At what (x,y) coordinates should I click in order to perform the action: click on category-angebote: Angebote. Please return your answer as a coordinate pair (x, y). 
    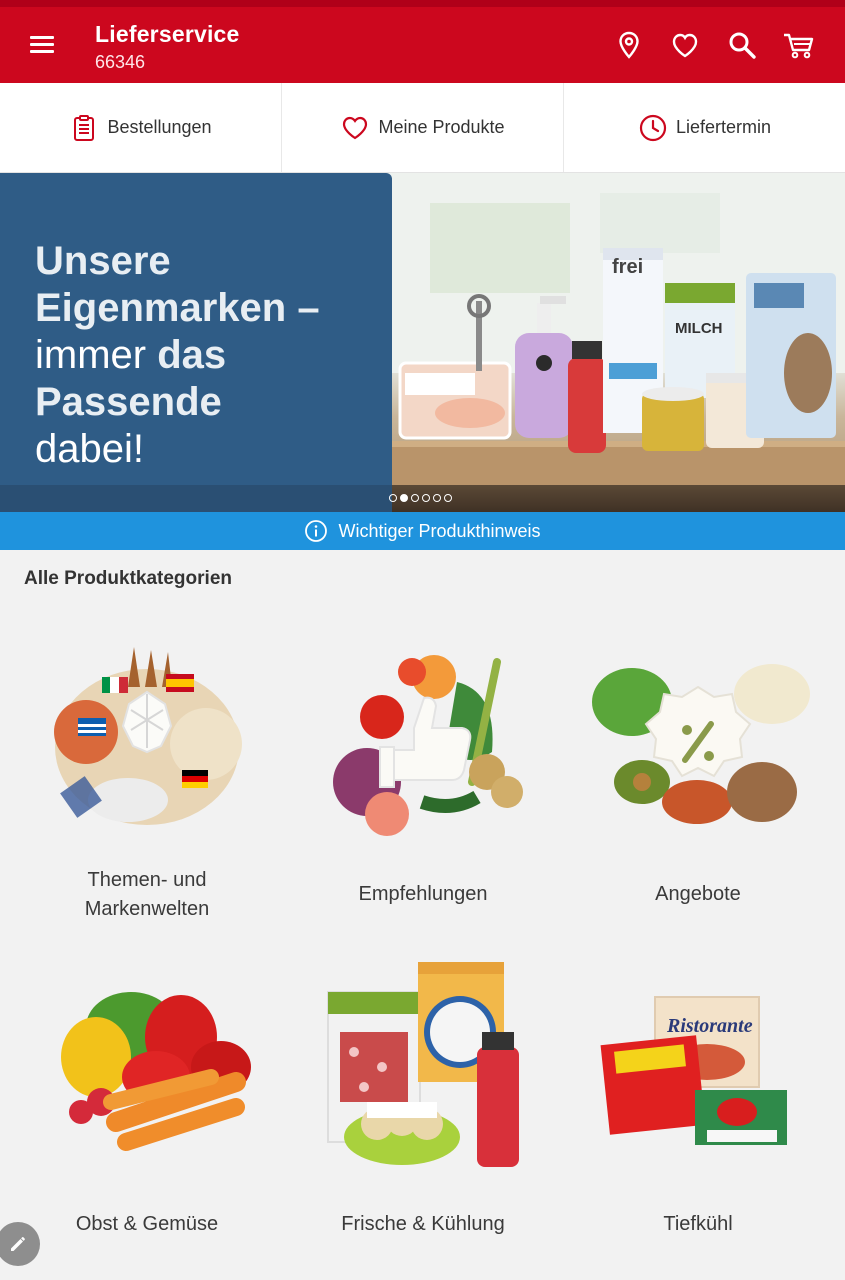
    Looking at the image, I should click on (698, 782).